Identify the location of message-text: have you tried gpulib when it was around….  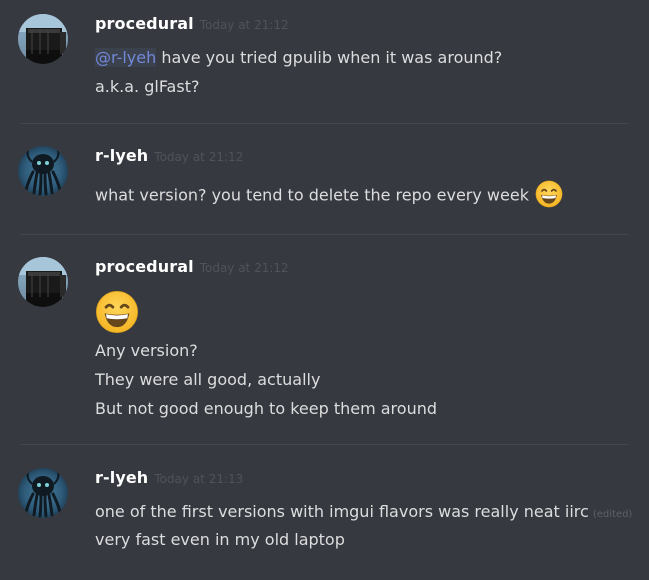
(329, 57).